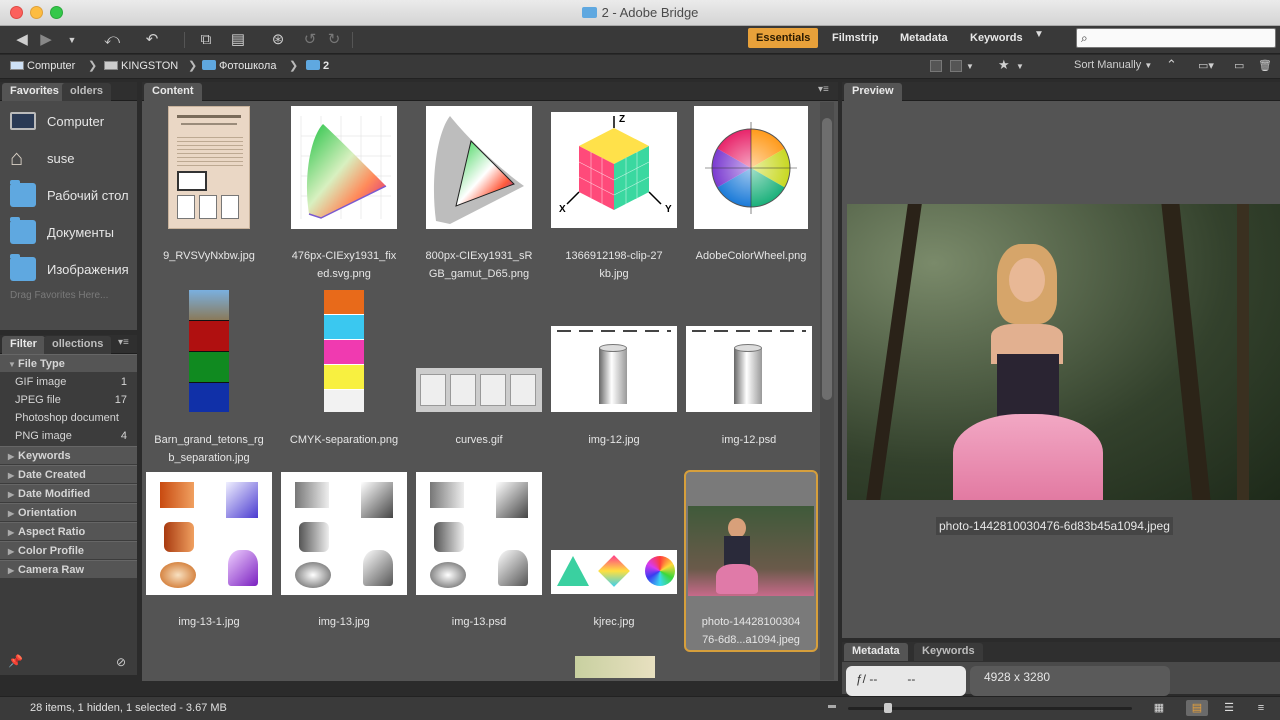 The height and width of the screenshot is (720, 1280). What do you see at coordinates (209, 562) in the screenshot?
I see `thumbnail-item: img-13-1.jpg` at bounding box center [209, 562].